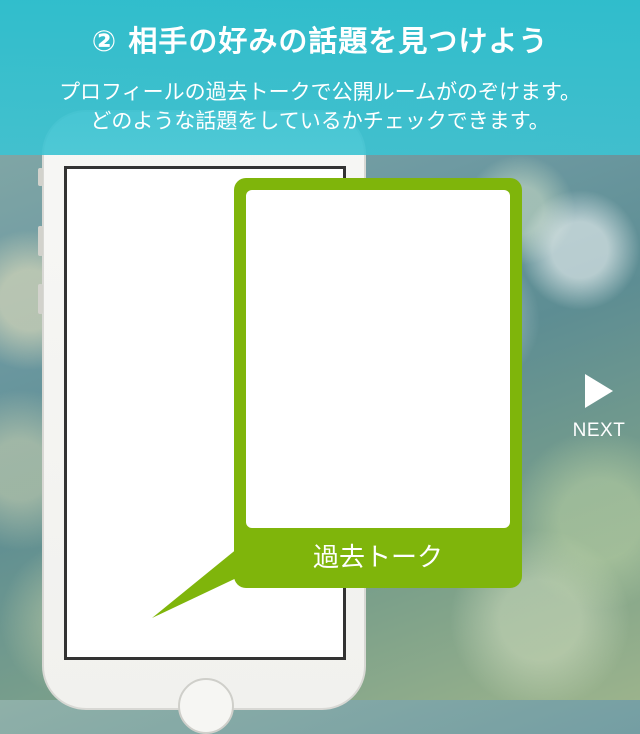 This screenshot has height=734, width=640. What do you see at coordinates (40, 177) in the screenshot?
I see `phone-side-button` at bounding box center [40, 177].